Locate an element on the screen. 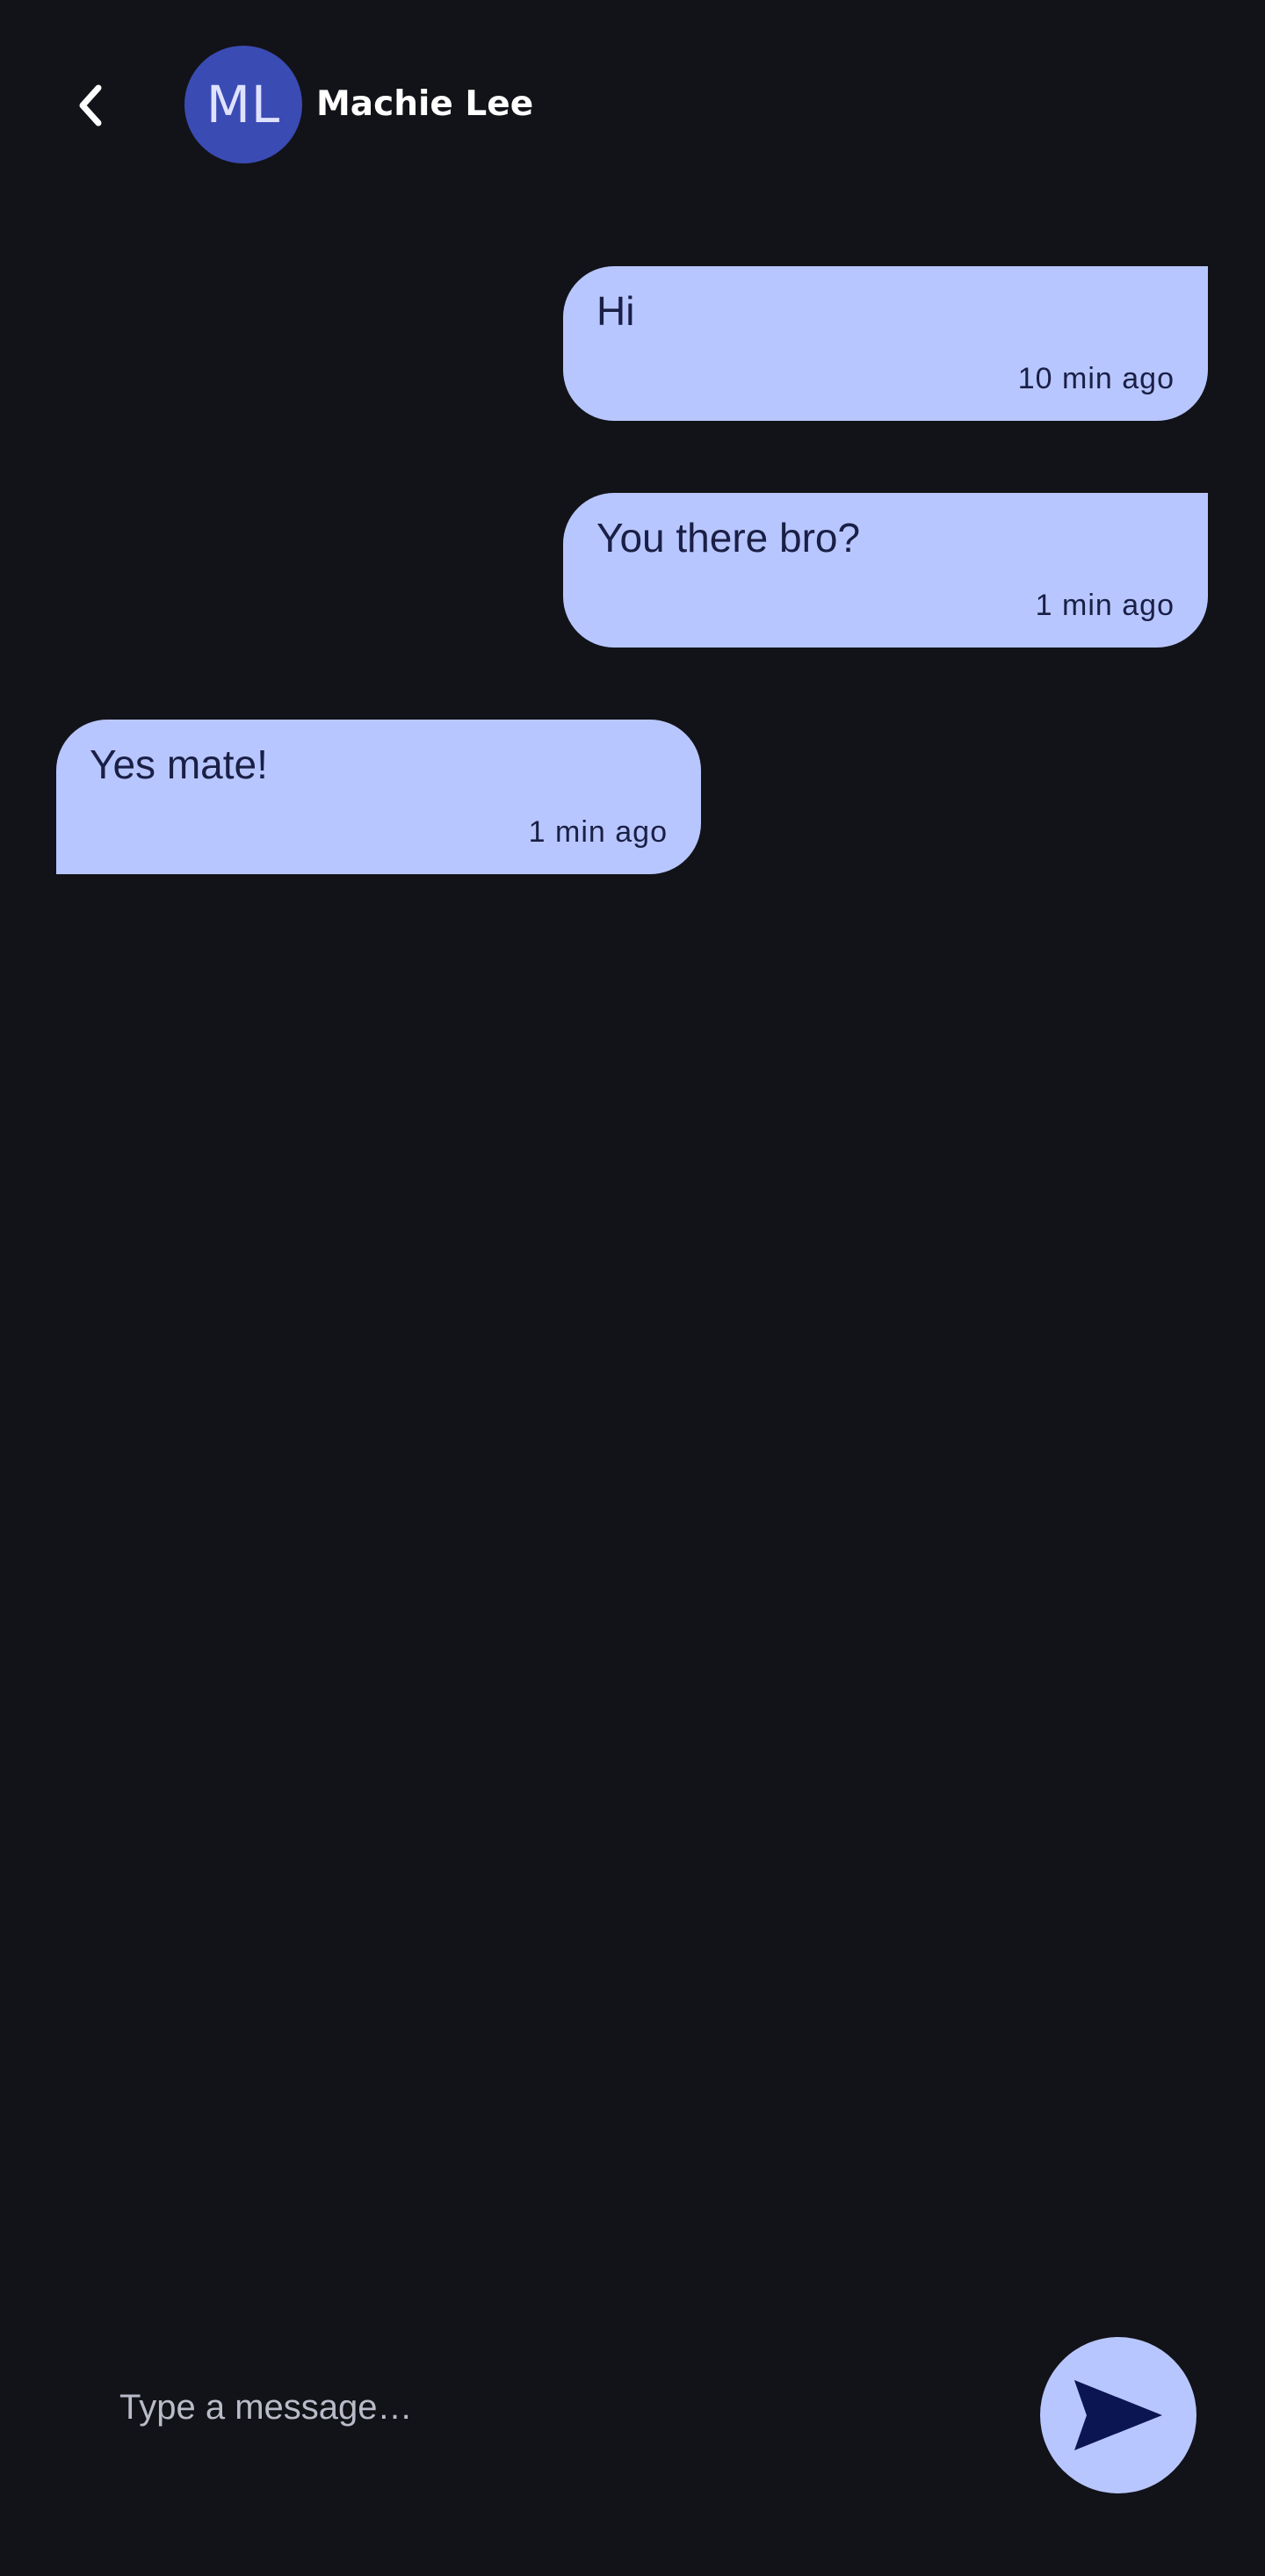 This screenshot has width=1265, height=2576. send-button is located at coordinates (1118, 2415).